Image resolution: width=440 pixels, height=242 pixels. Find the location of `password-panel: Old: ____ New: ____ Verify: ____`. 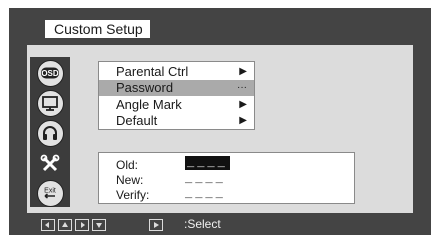

password-panel: Old: ____ New: ____ Verify: ____ is located at coordinates (226, 178).